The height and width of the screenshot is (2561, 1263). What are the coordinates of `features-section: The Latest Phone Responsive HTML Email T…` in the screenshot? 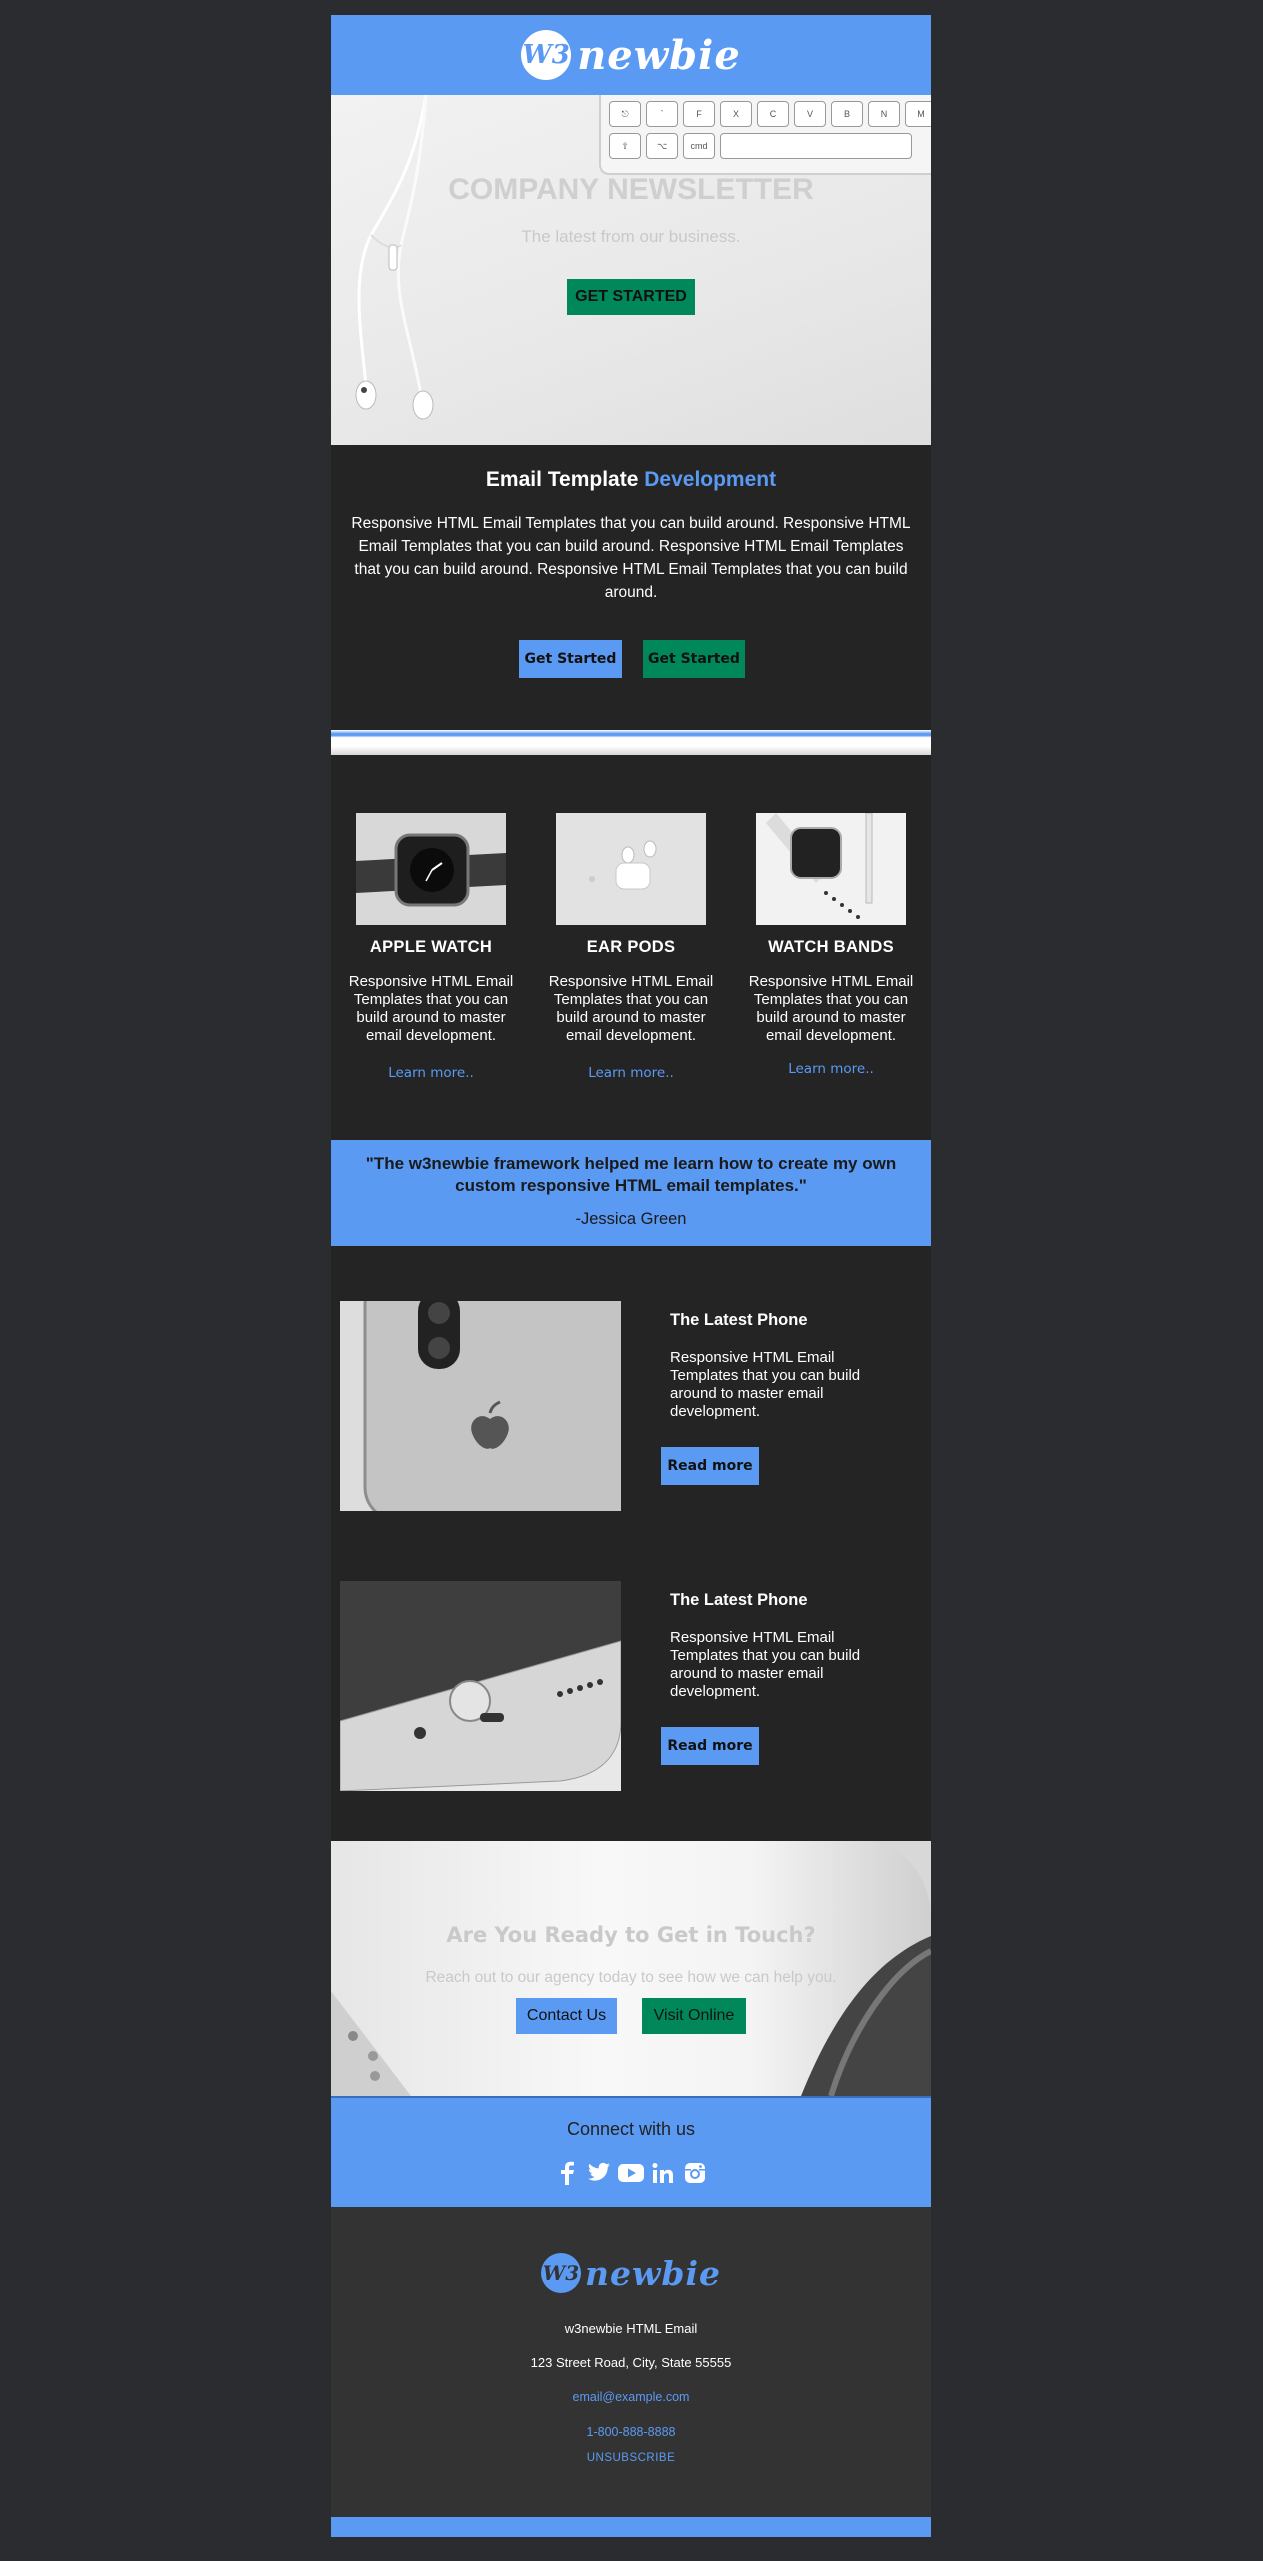 It's located at (631, 1543).